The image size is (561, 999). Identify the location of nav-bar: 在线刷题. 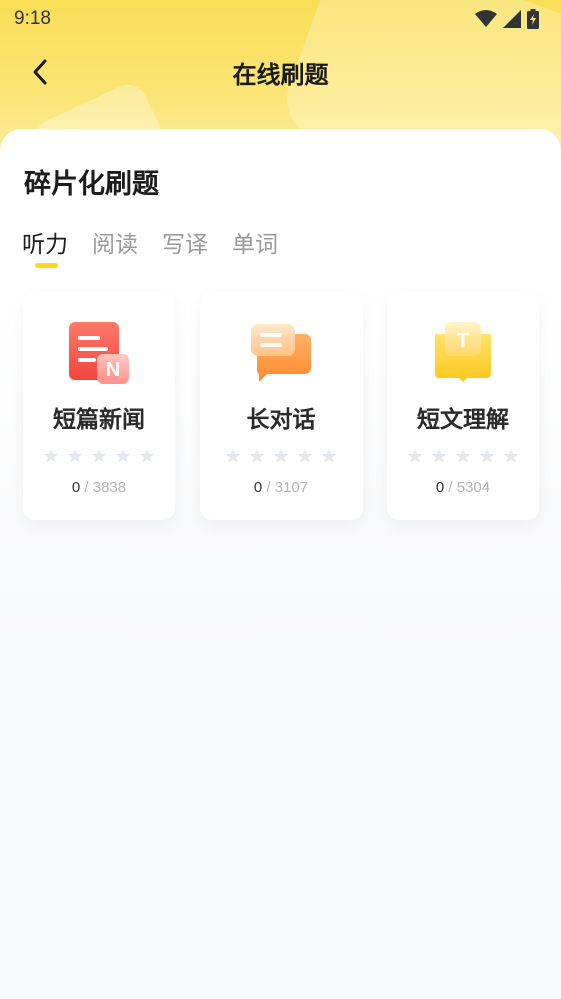
(280, 72).